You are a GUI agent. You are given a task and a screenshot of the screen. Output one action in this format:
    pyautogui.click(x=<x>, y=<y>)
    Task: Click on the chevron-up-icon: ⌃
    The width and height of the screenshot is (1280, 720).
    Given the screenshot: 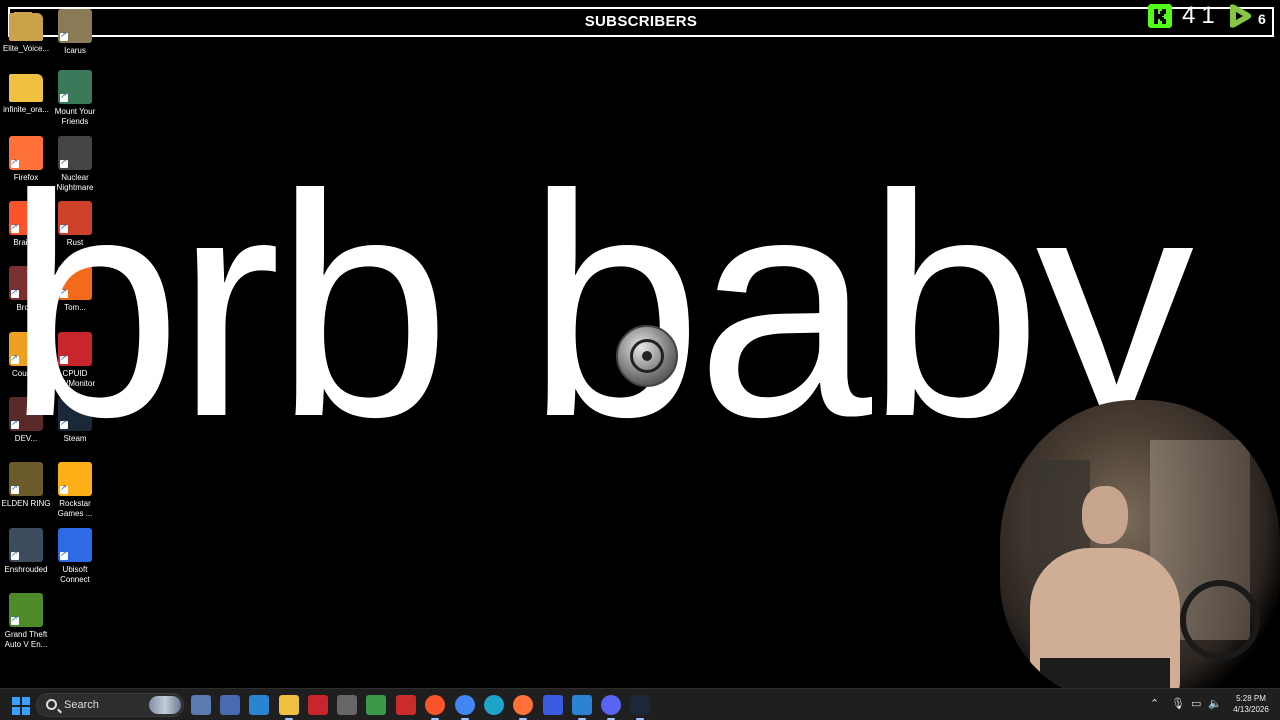 What is the action you would take?
    pyautogui.click(x=1154, y=703)
    